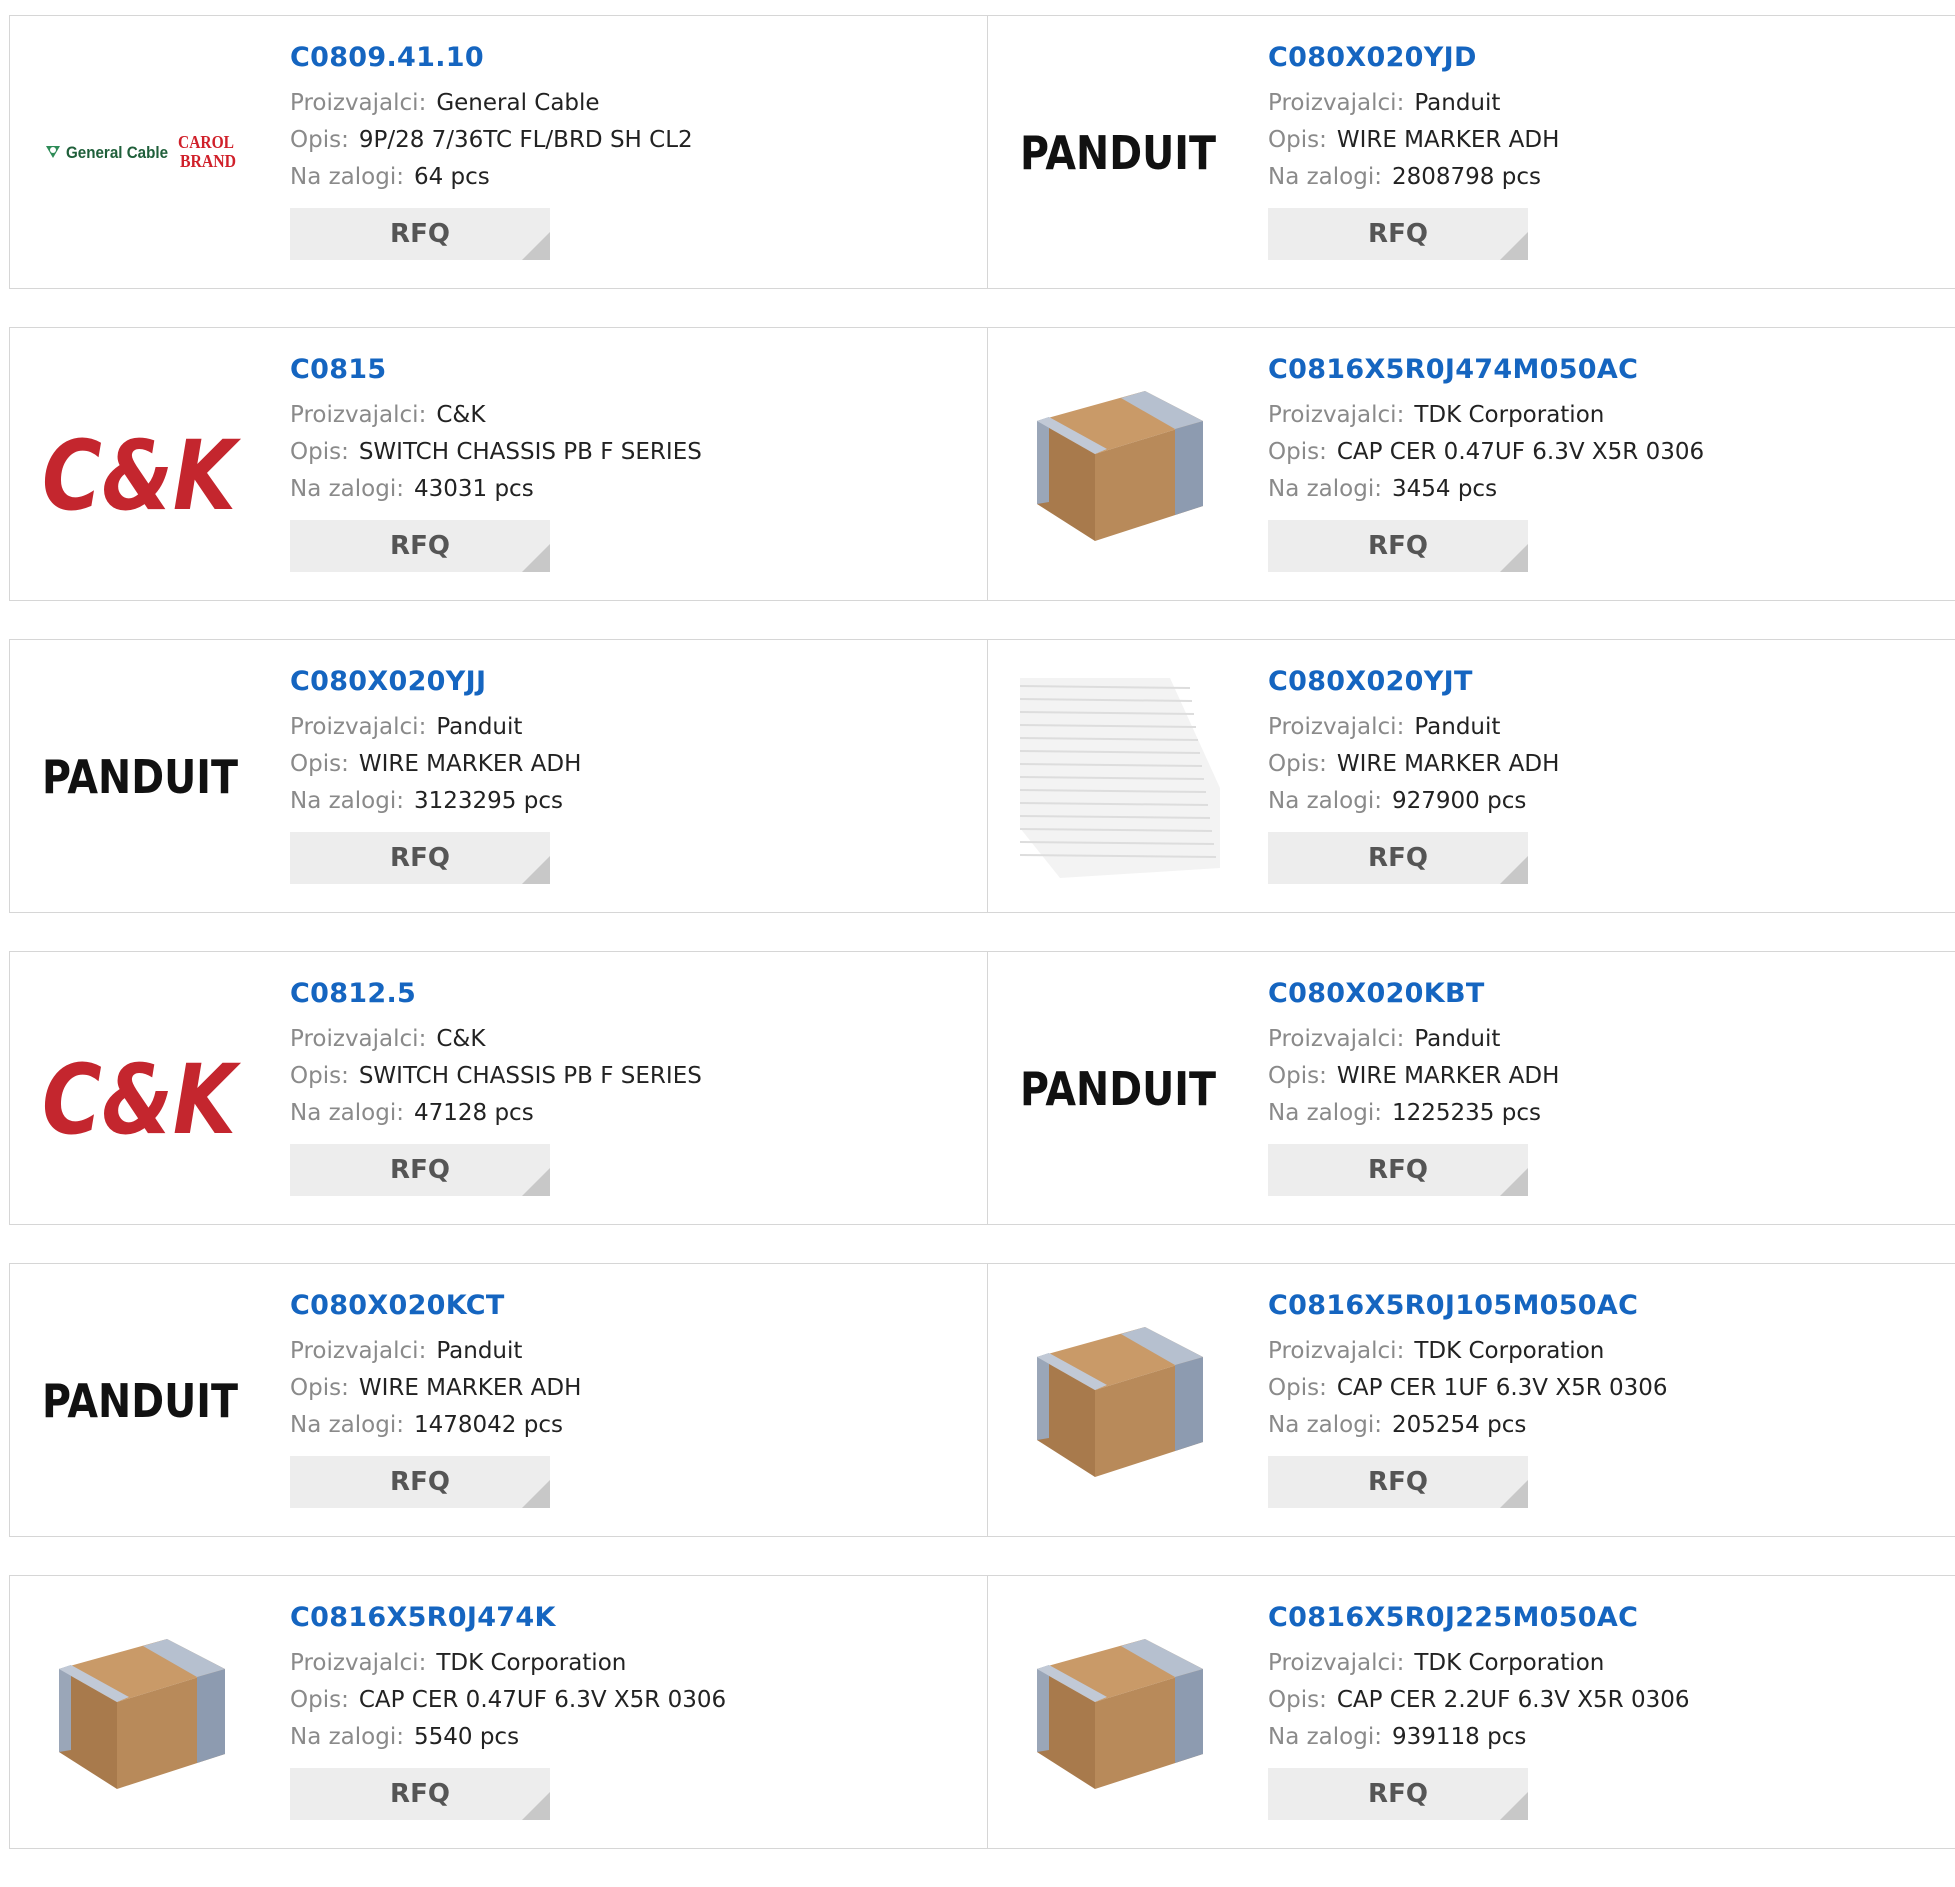 Image resolution: width=1955 pixels, height=1887 pixels. Describe the element at coordinates (142, 154) in the screenshot. I see `product-image: General Cable CAROL BRAND` at that location.